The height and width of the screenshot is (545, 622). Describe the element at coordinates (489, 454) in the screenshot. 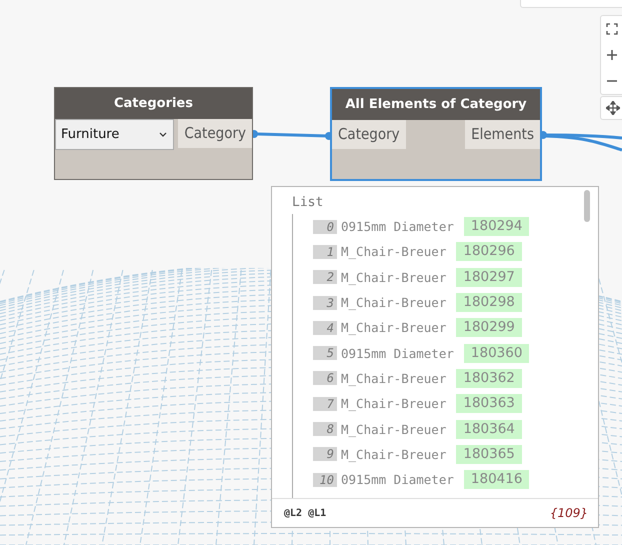

I see `item-value: 180365` at that location.